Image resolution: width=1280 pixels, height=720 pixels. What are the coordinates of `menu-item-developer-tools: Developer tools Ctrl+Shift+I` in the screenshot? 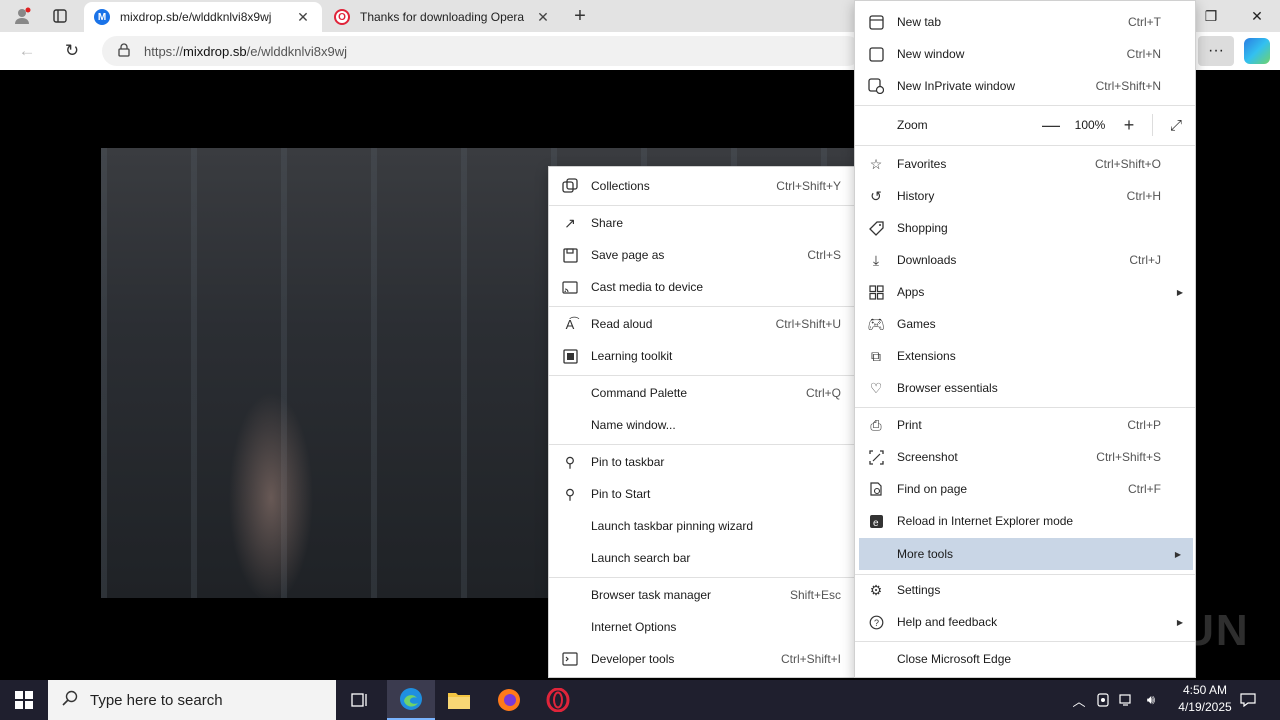 It's located at (702, 659).